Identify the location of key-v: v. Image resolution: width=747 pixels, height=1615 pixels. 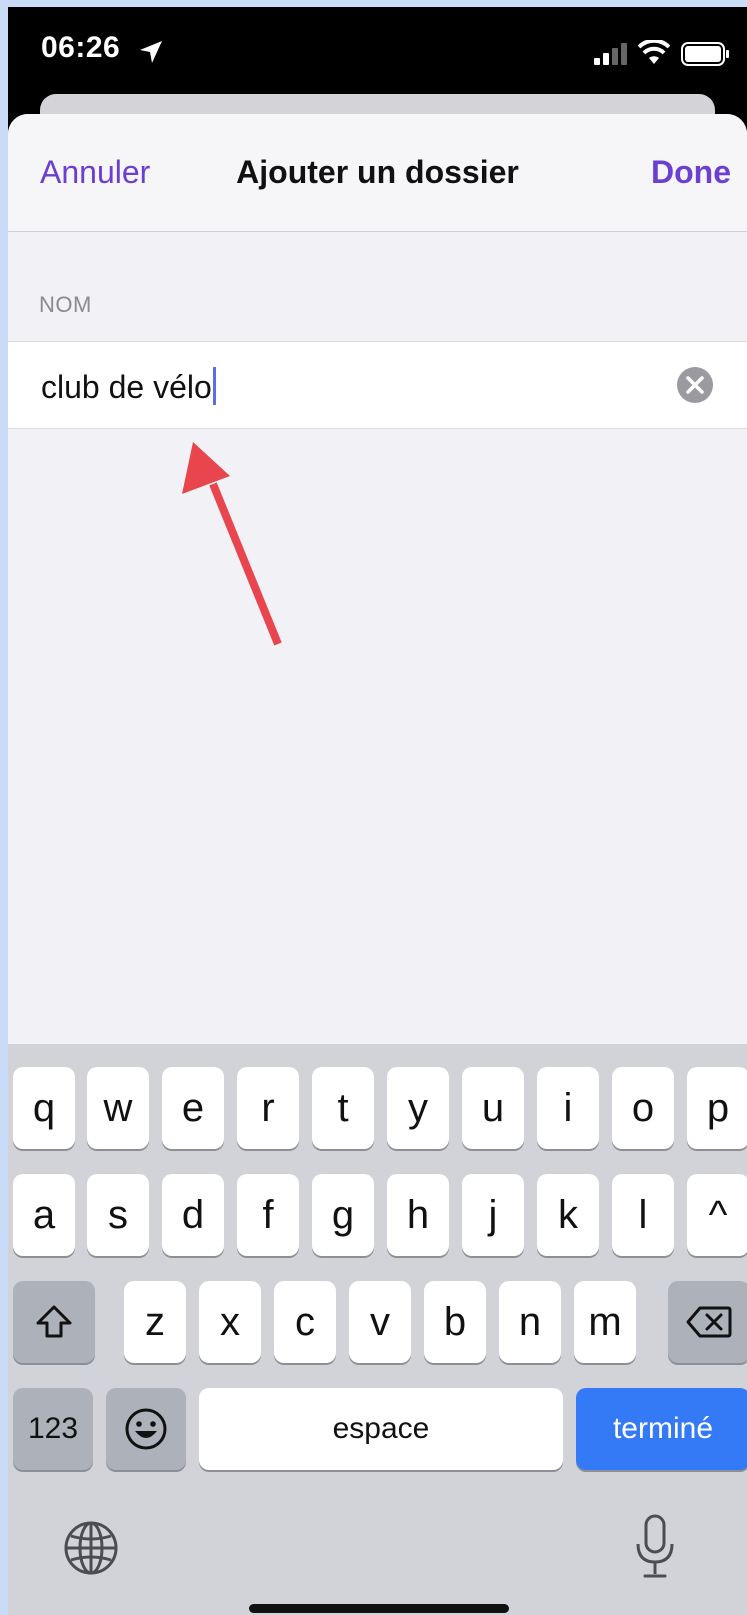
(380, 1322).